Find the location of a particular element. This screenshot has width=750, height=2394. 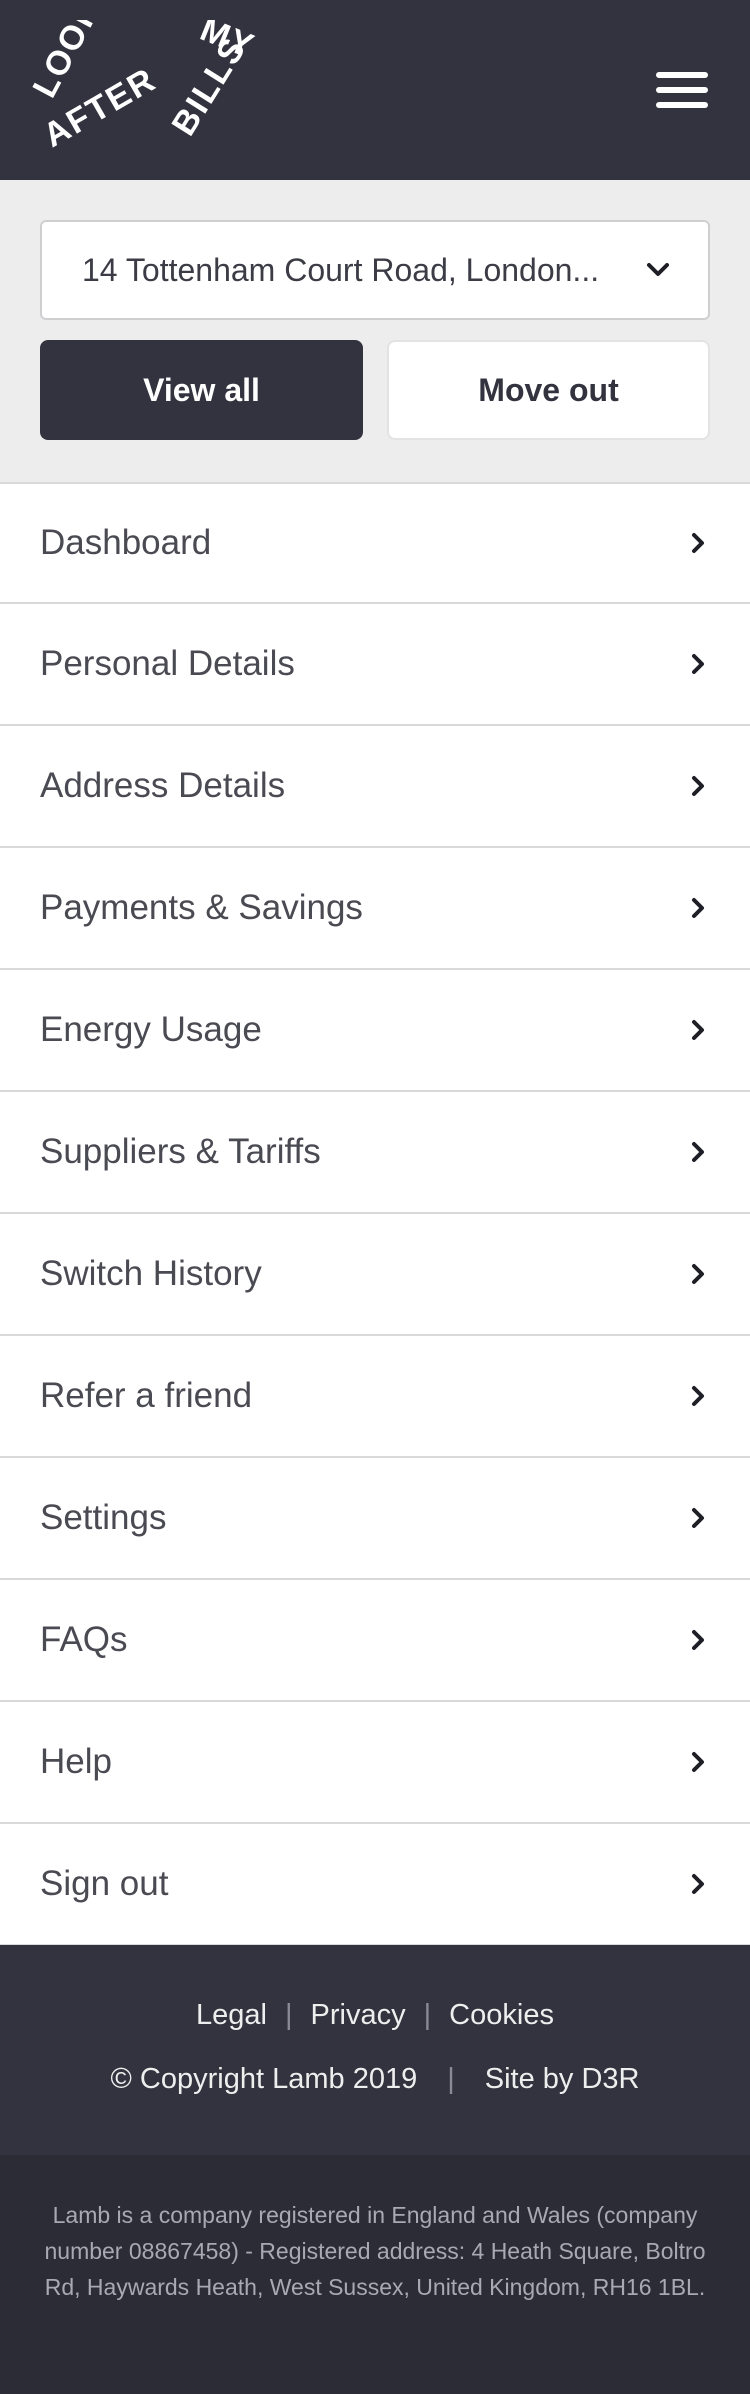

menu-item-label: Personal Details is located at coordinates (167, 663).